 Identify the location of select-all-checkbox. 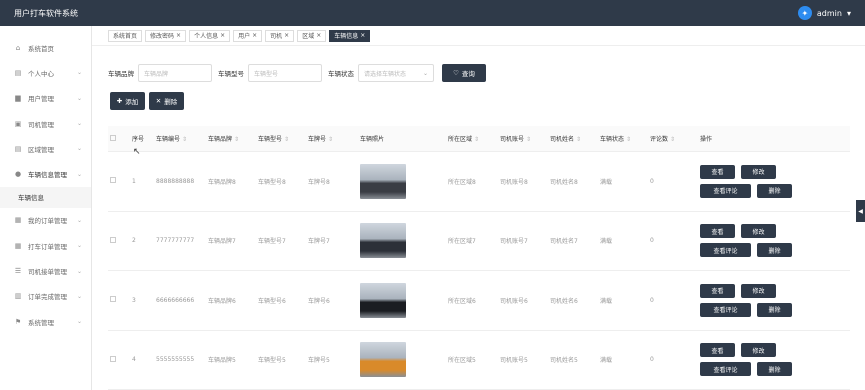
(113, 137).